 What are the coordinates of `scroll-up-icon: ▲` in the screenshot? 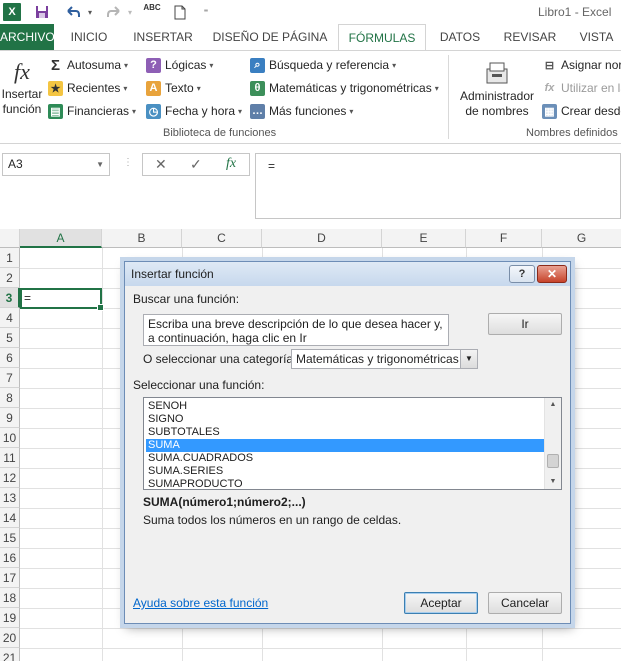 It's located at (553, 405).